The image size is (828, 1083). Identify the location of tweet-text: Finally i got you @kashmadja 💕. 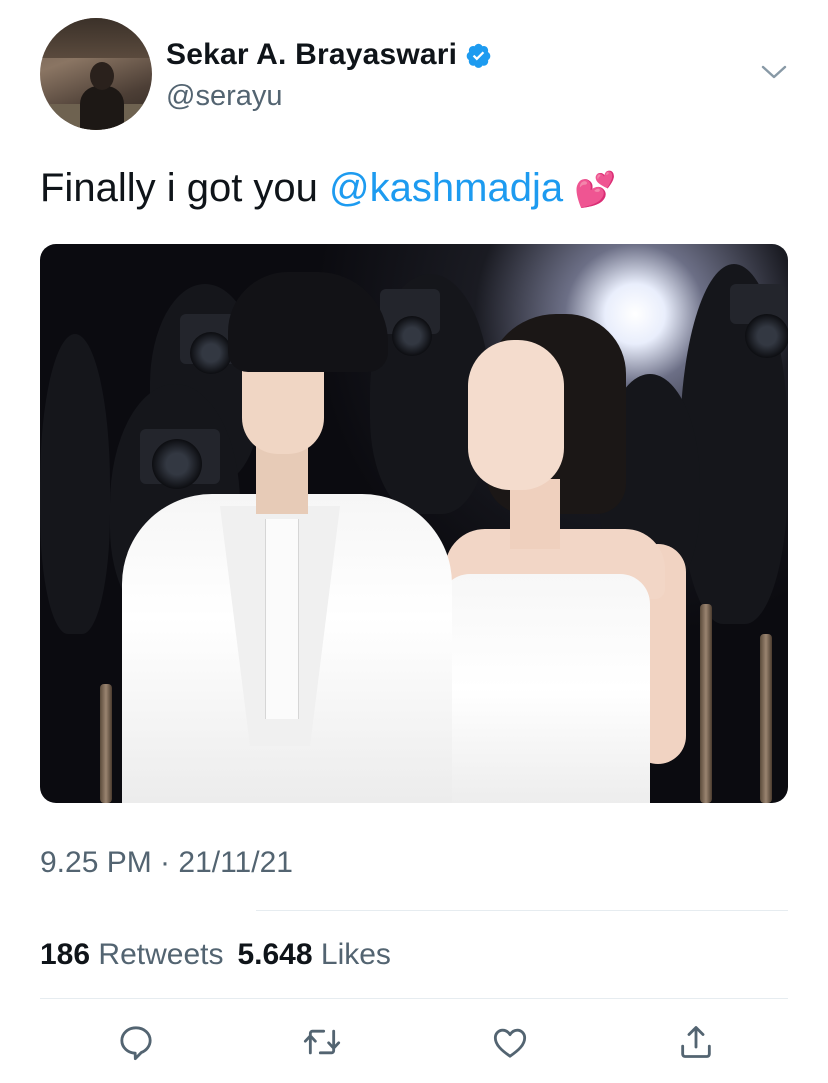
(328, 188).